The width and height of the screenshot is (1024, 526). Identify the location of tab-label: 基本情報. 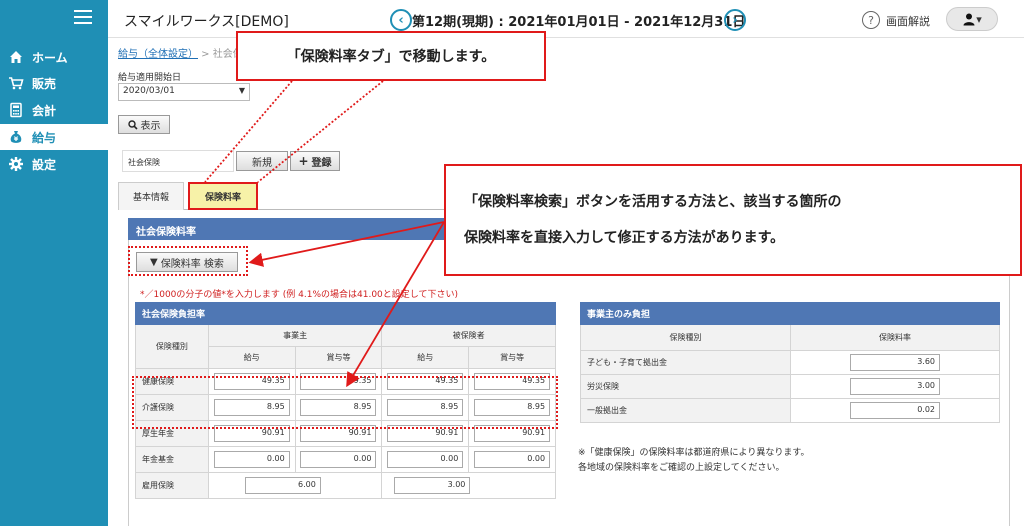
(150, 198).